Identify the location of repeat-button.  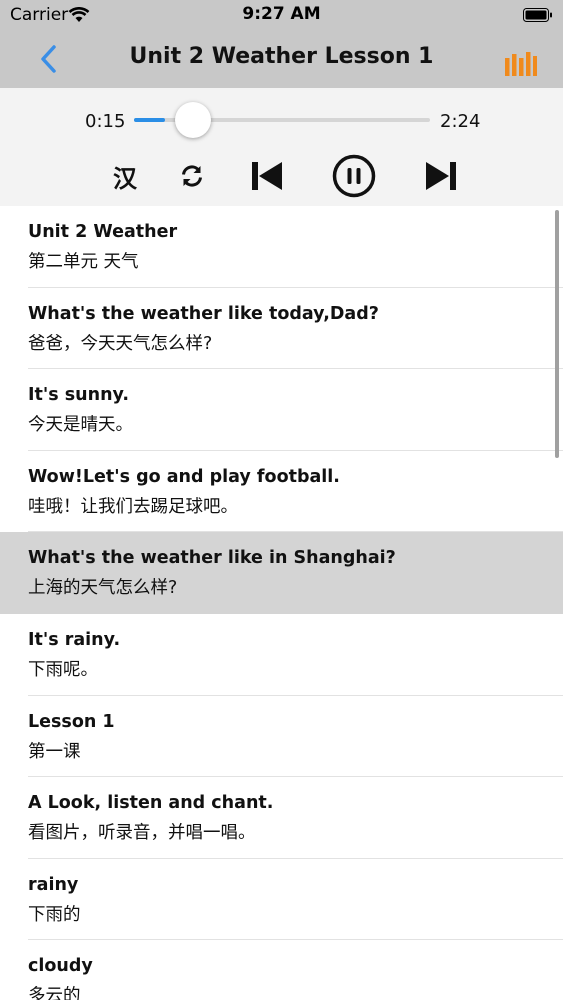
(192, 176).